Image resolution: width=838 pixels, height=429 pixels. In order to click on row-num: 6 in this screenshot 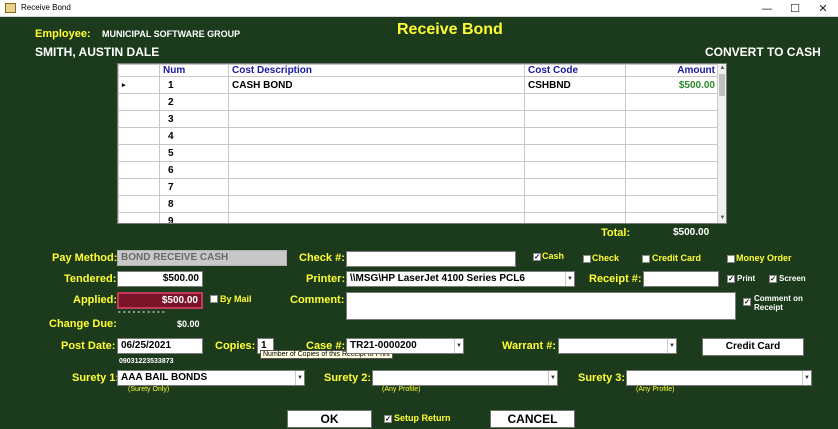, I will do `click(194, 170)`.